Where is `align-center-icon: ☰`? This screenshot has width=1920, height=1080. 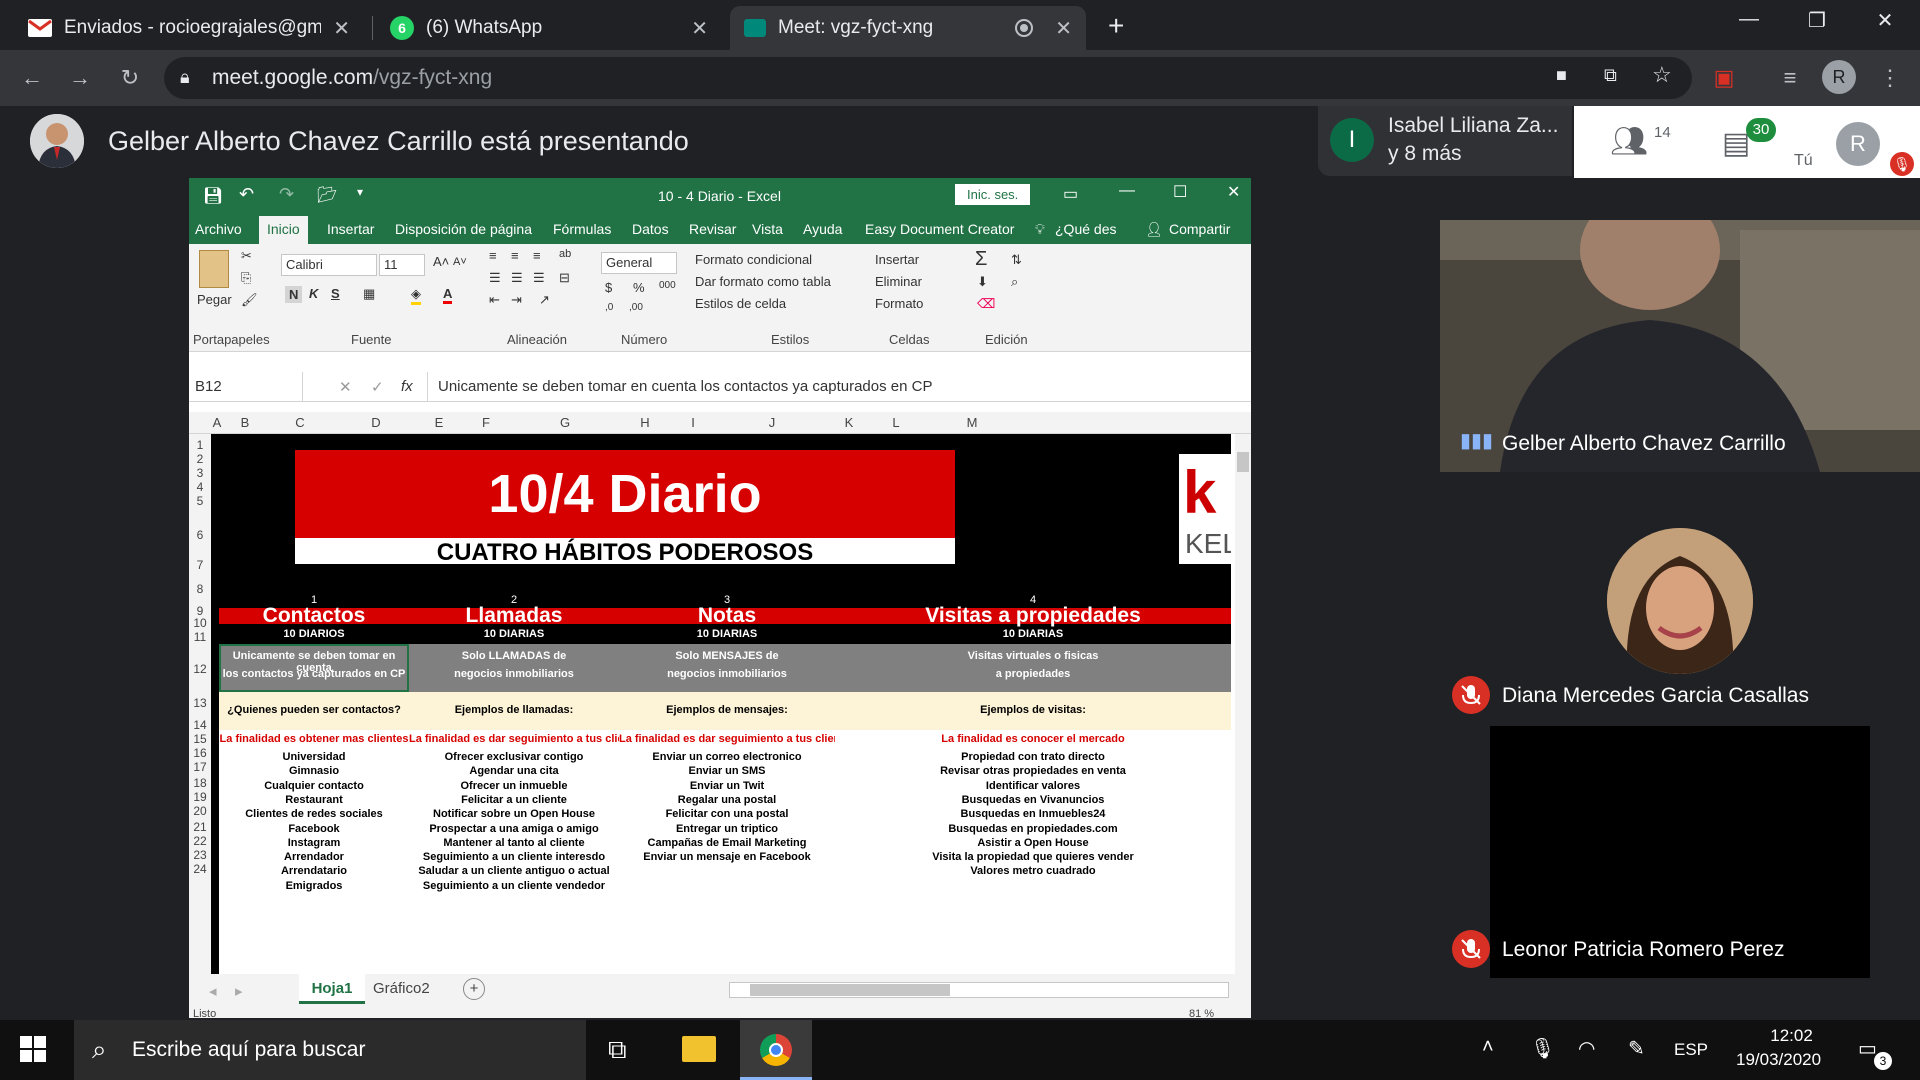
align-center-icon: ☰ is located at coordinates (517, 278).